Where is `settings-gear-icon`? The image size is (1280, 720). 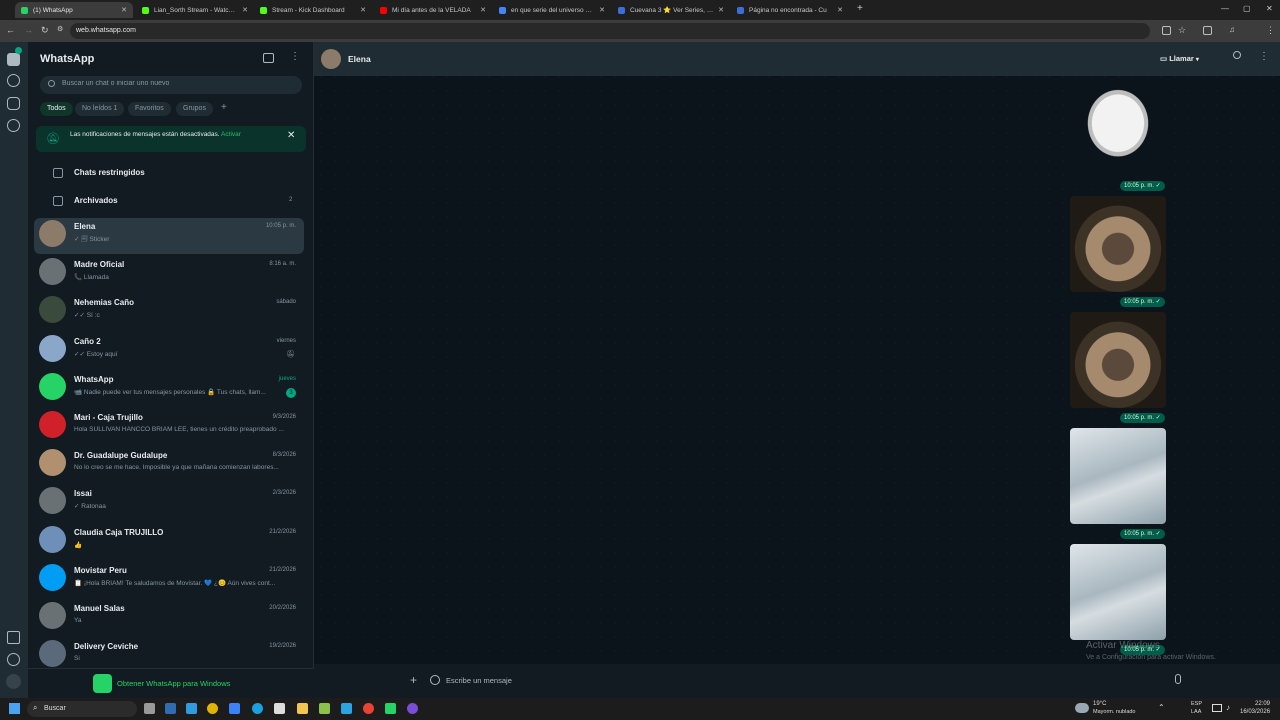 settings-gear-icon is located at coordinates (13, 659).